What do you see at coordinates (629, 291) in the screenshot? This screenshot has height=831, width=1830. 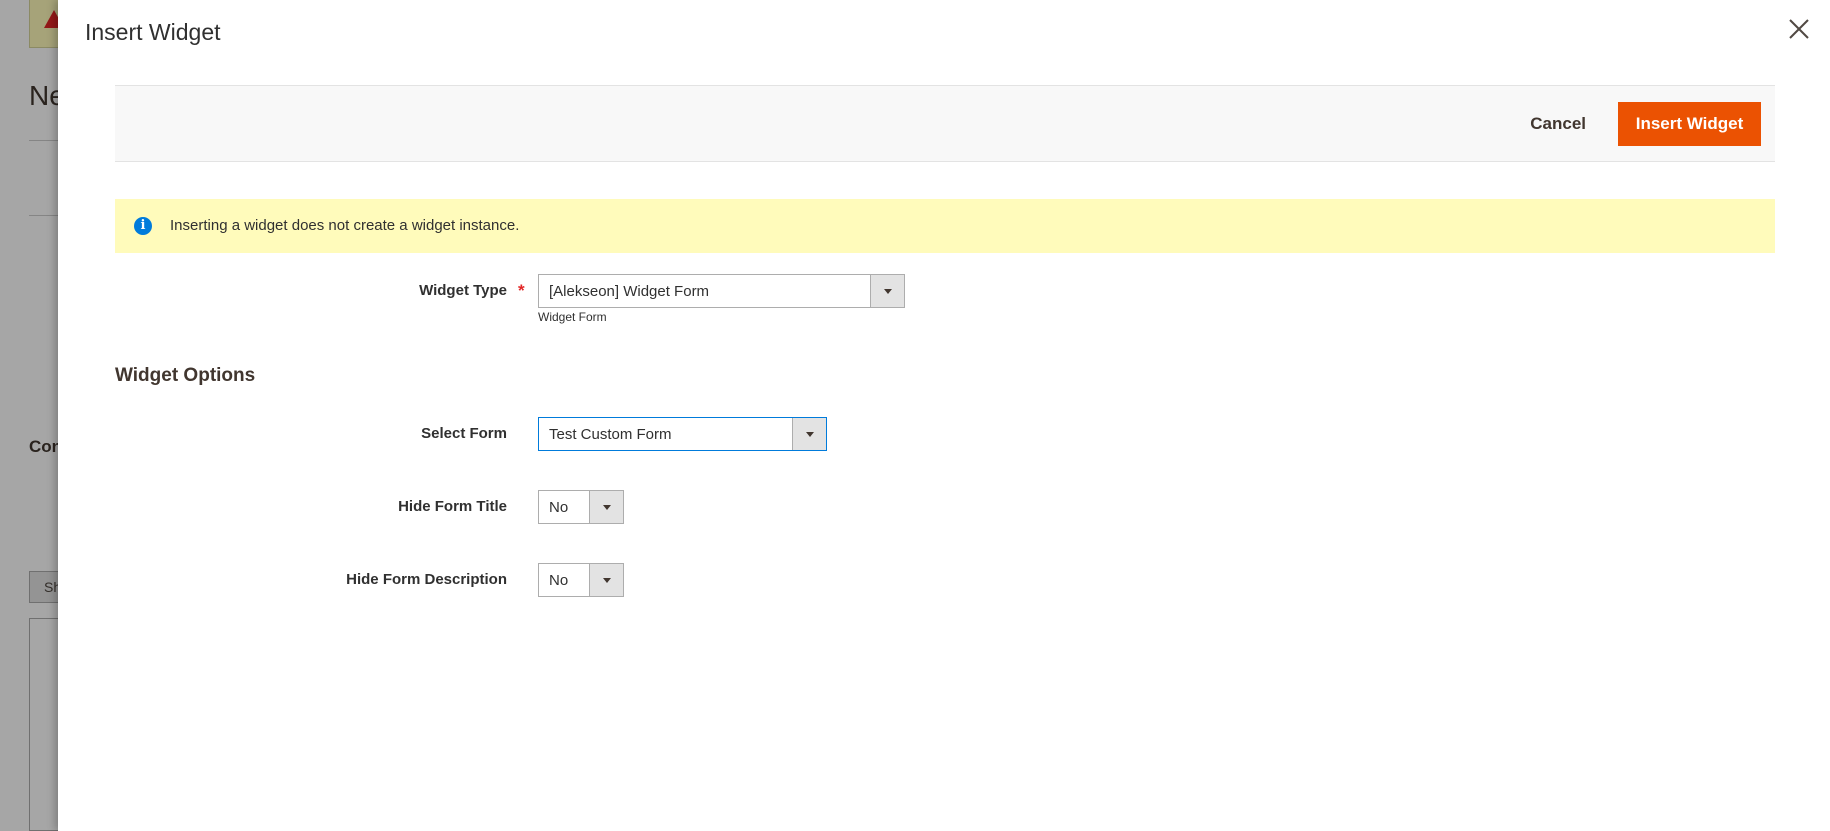 I see `widget-type-value: [Alekseon] Widget Form` at bounding box center [629, 291].